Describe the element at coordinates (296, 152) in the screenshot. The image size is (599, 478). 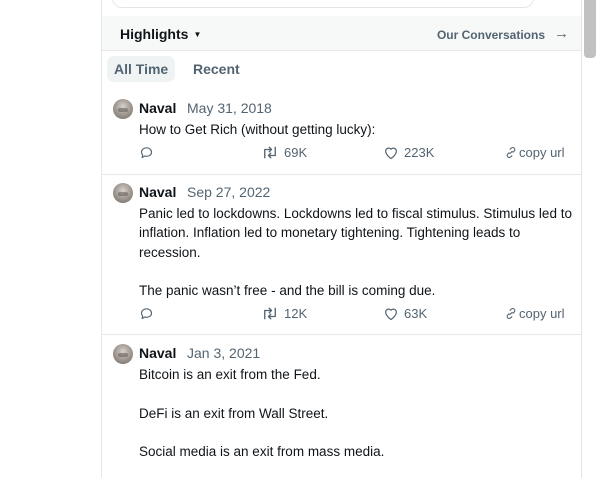
I see `retweet-count: 69K` at that location.